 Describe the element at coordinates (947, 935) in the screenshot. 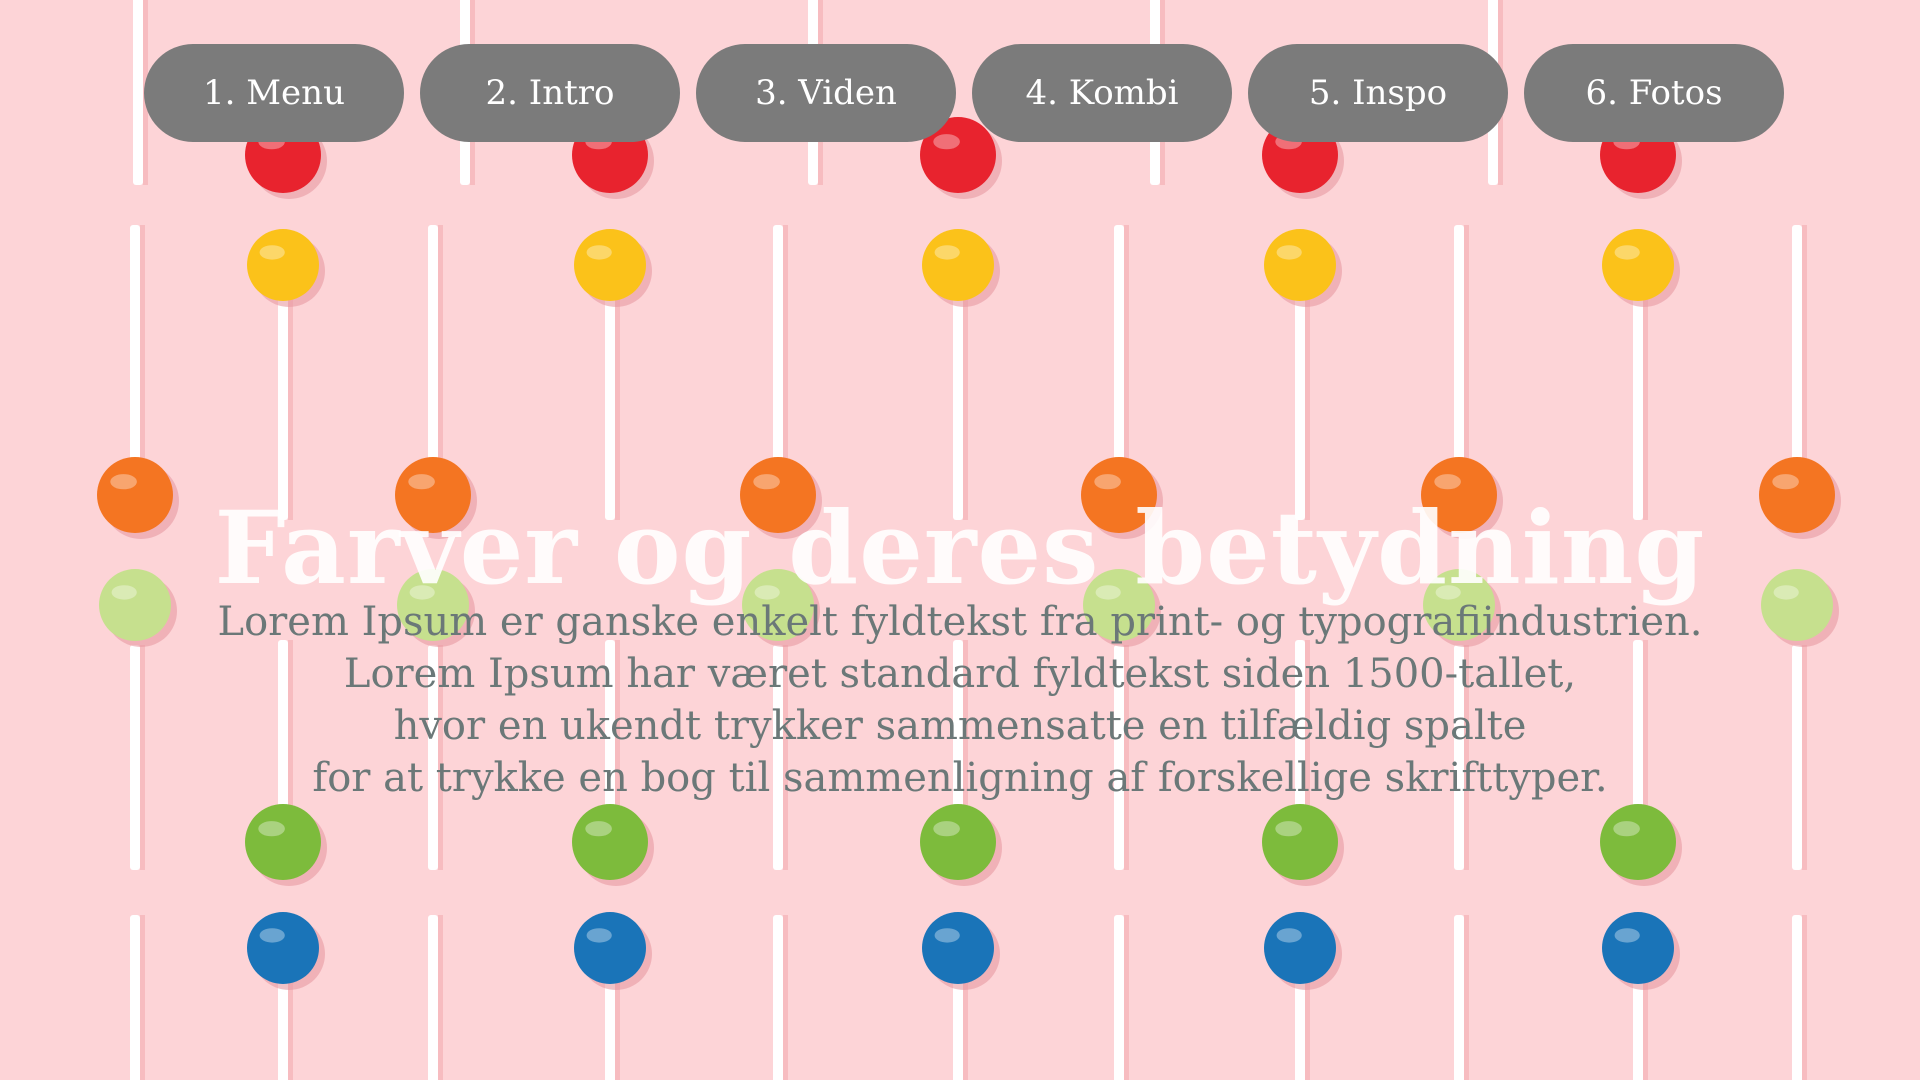

I see `lollipop-blue-2-shine` at that location.